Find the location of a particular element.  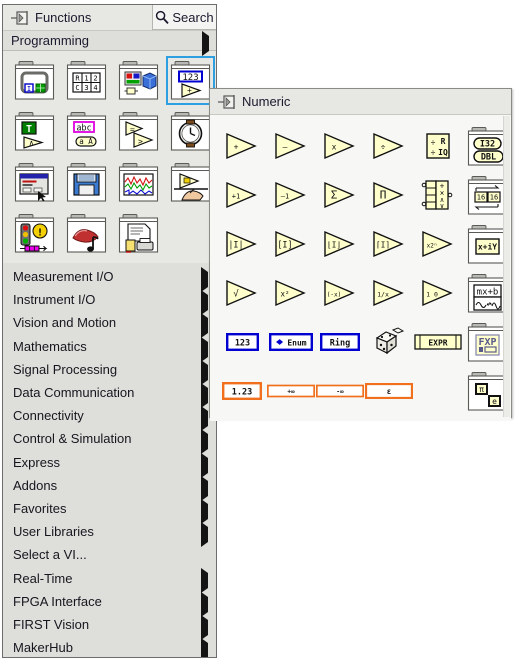

numeric-item-ring-constant: Ring is located at coordinates (340, 342).